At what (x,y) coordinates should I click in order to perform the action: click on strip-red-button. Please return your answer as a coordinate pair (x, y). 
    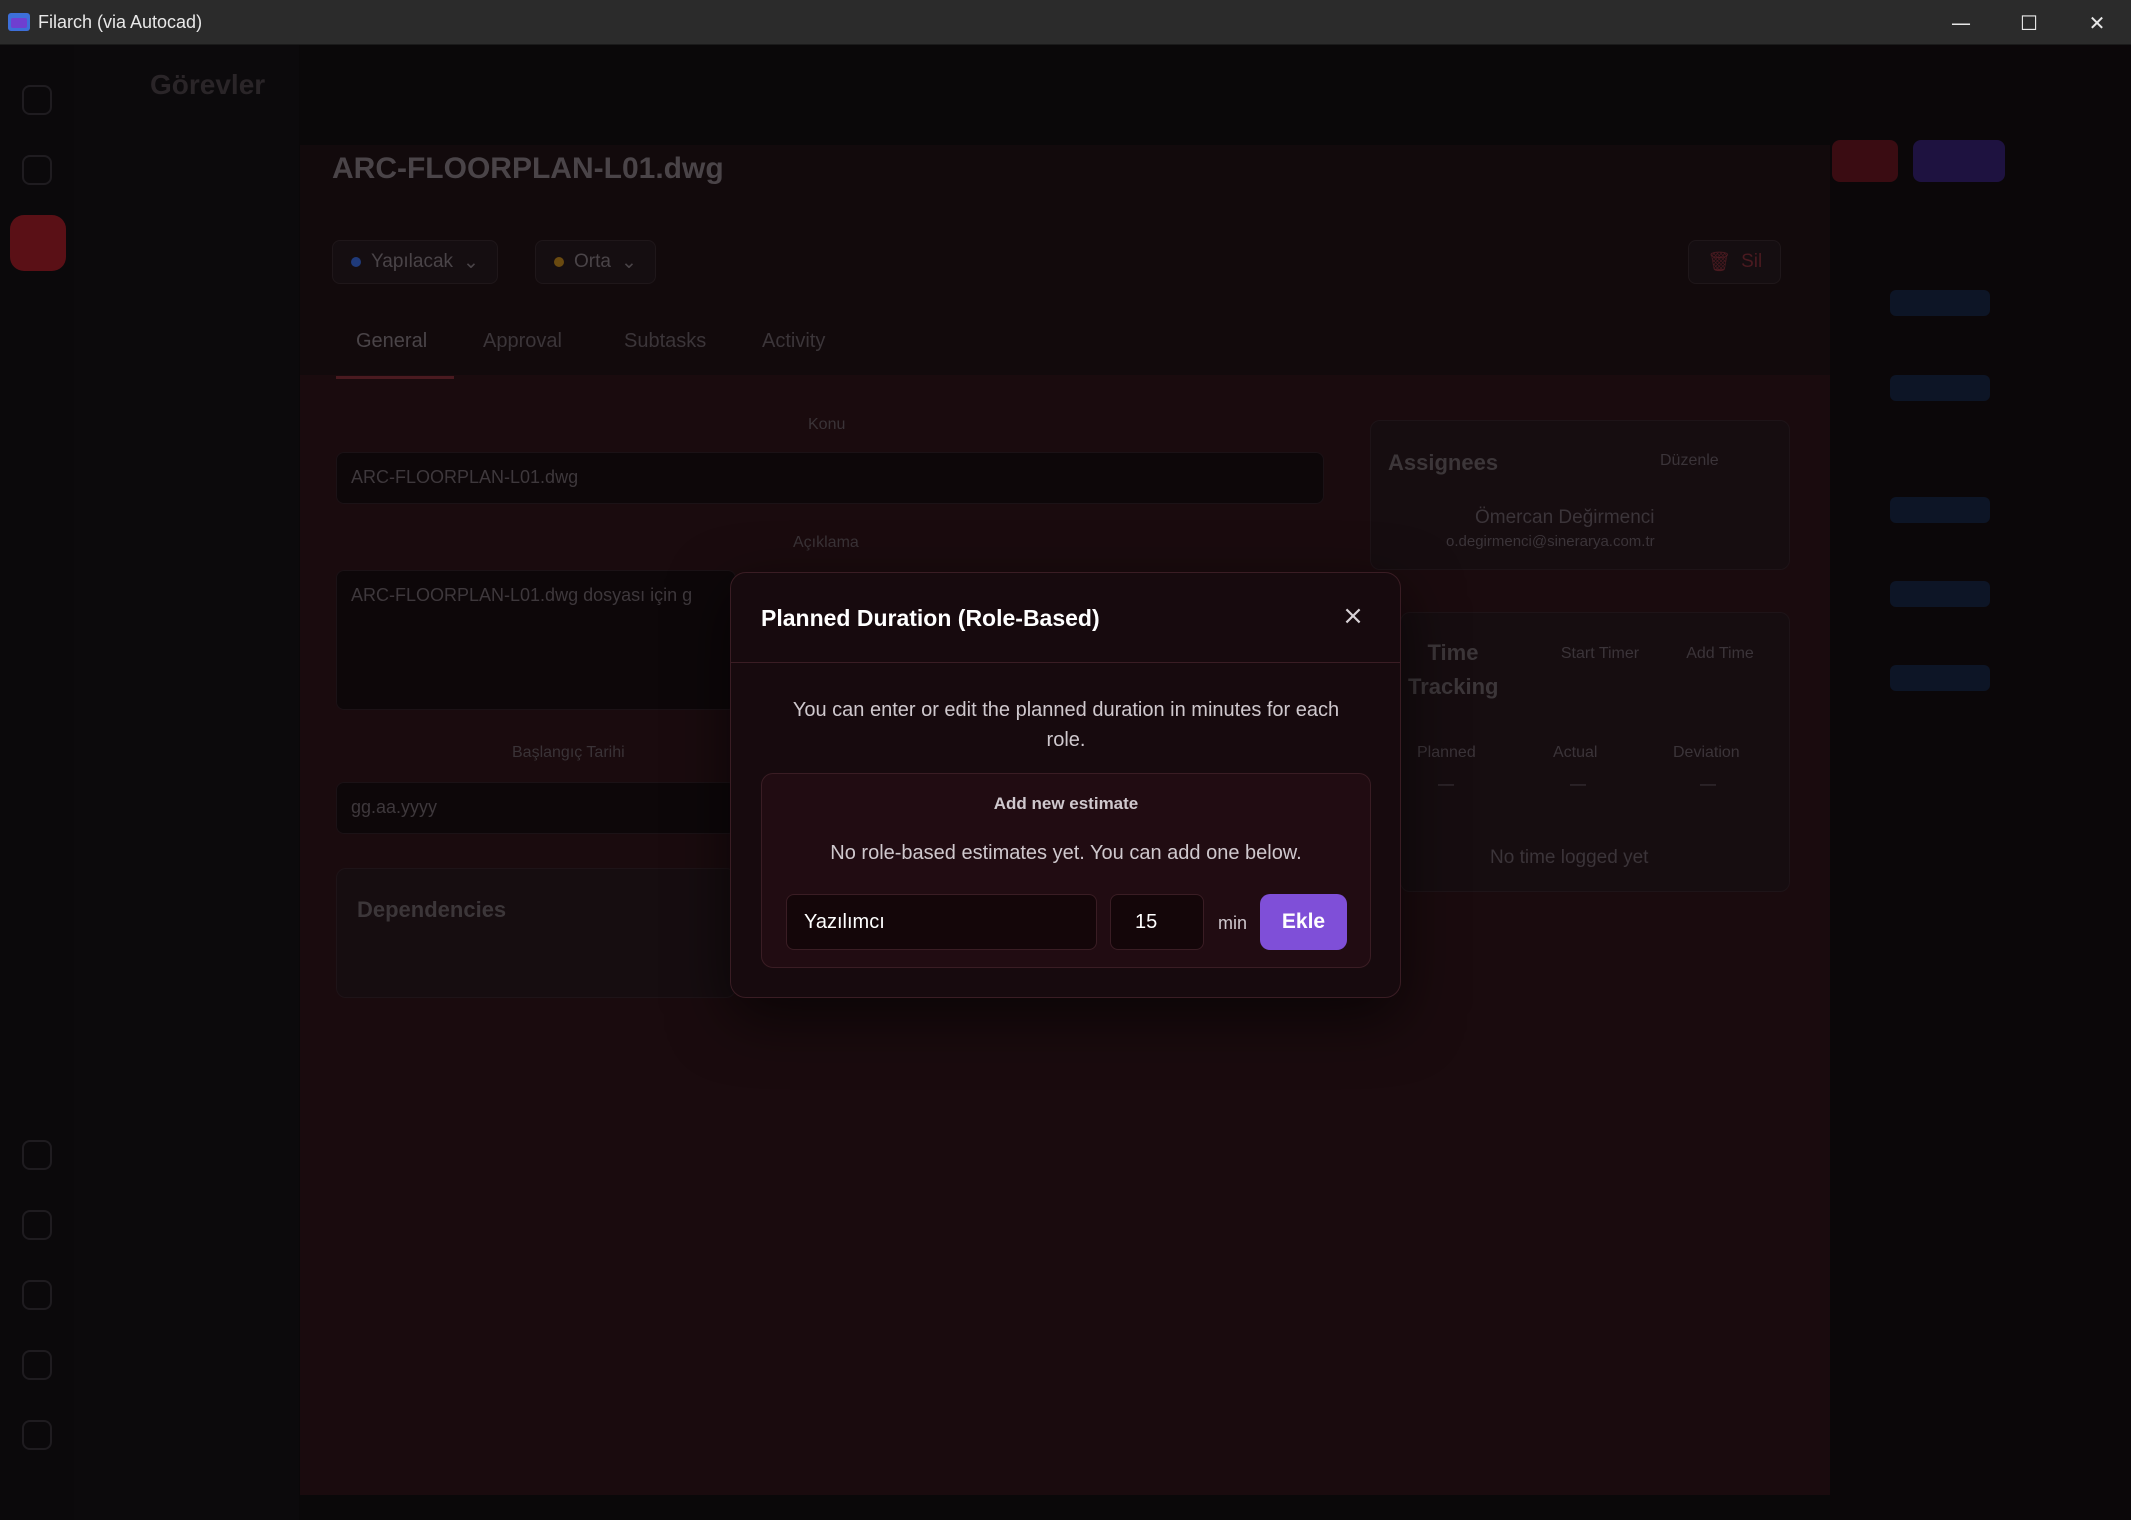
    Looking at the image, I should click on (1865, 161).